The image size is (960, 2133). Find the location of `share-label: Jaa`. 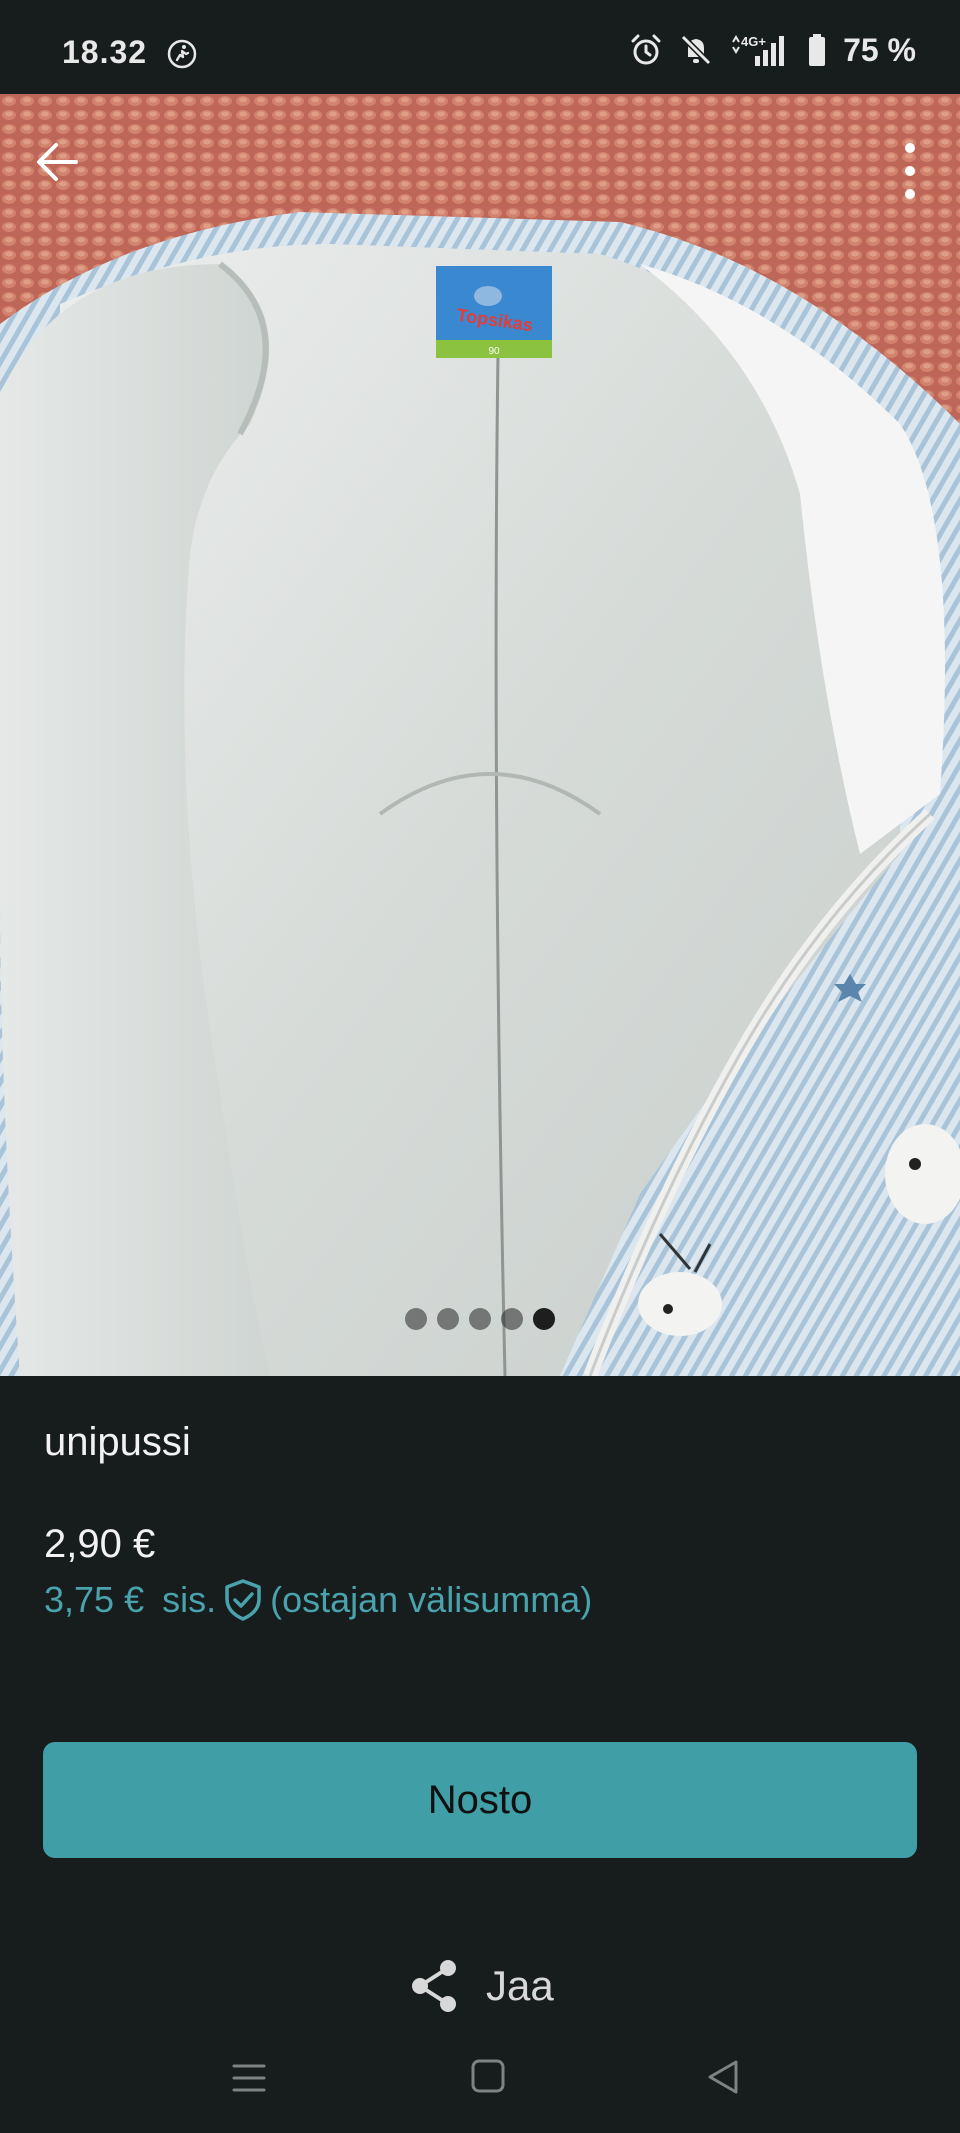

share-label: Jaa is located at coordinates (520, 1985).